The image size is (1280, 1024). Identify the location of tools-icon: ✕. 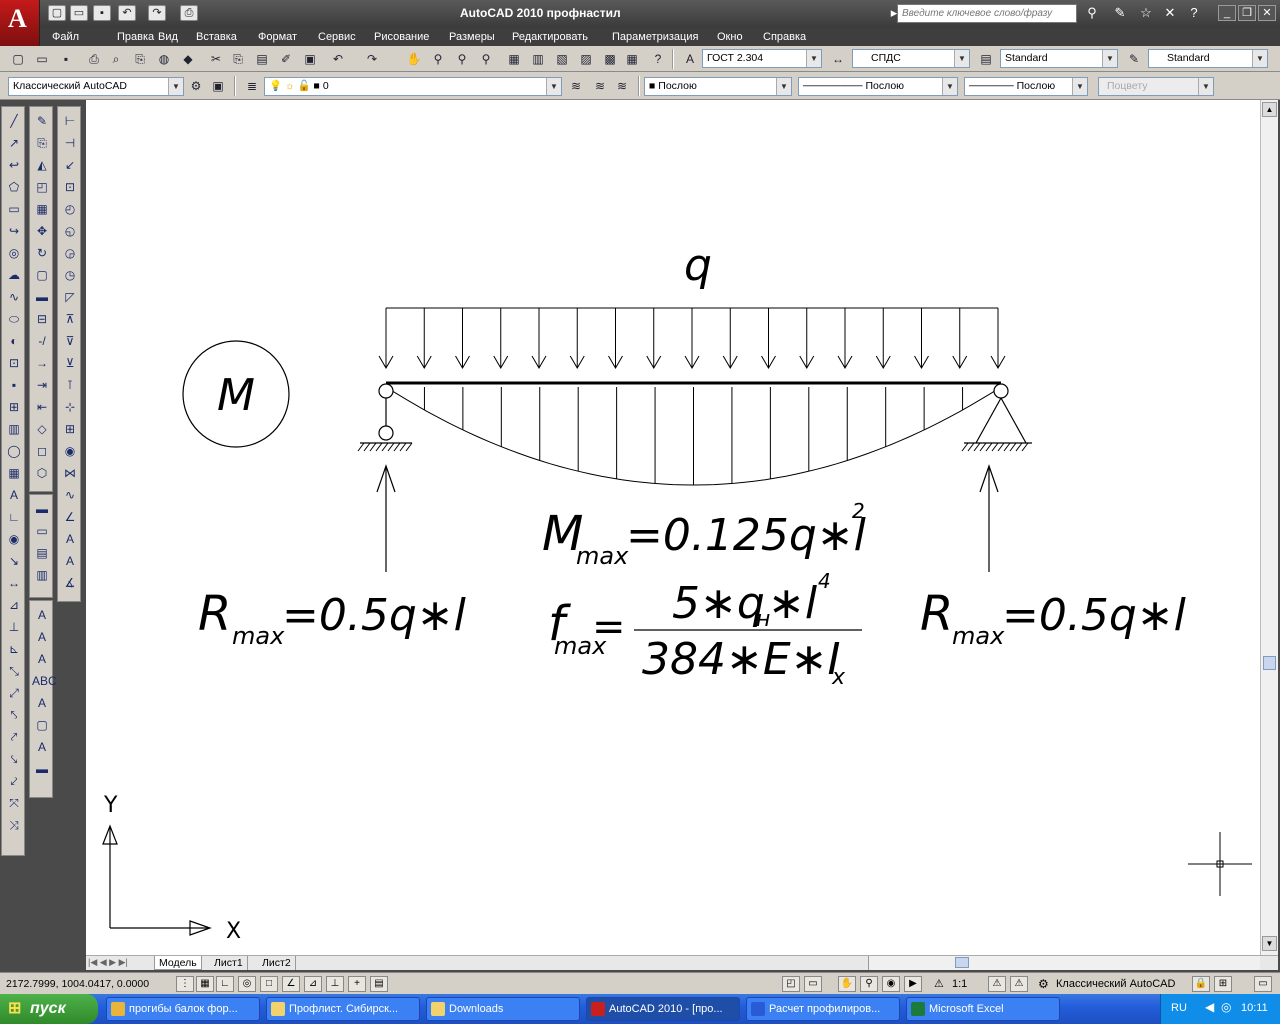
(1170, 13).